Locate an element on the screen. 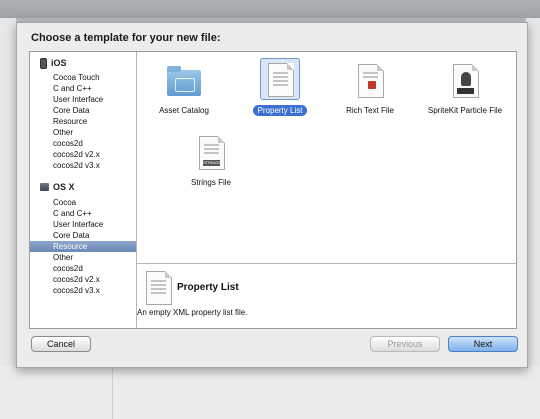  sidebar-item-cocoa-touch: Cocoa Touch is located at coordinates (83, 77).